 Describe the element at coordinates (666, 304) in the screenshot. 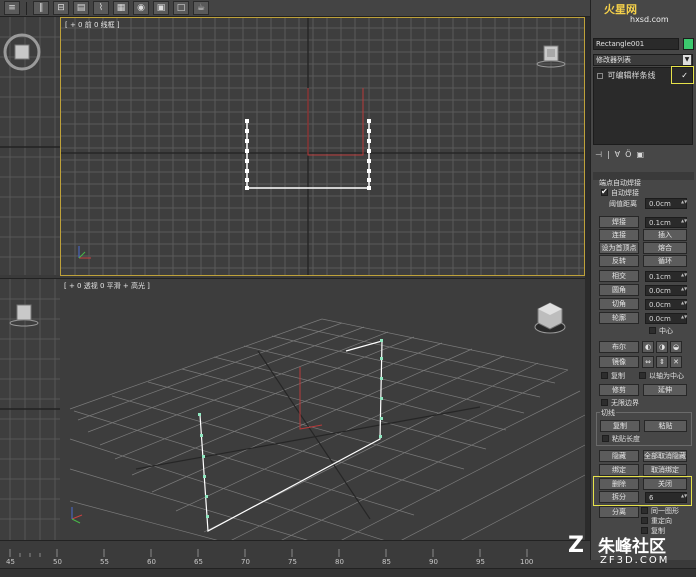

I see `chamfer-spinner: 0.0cm` at that location.